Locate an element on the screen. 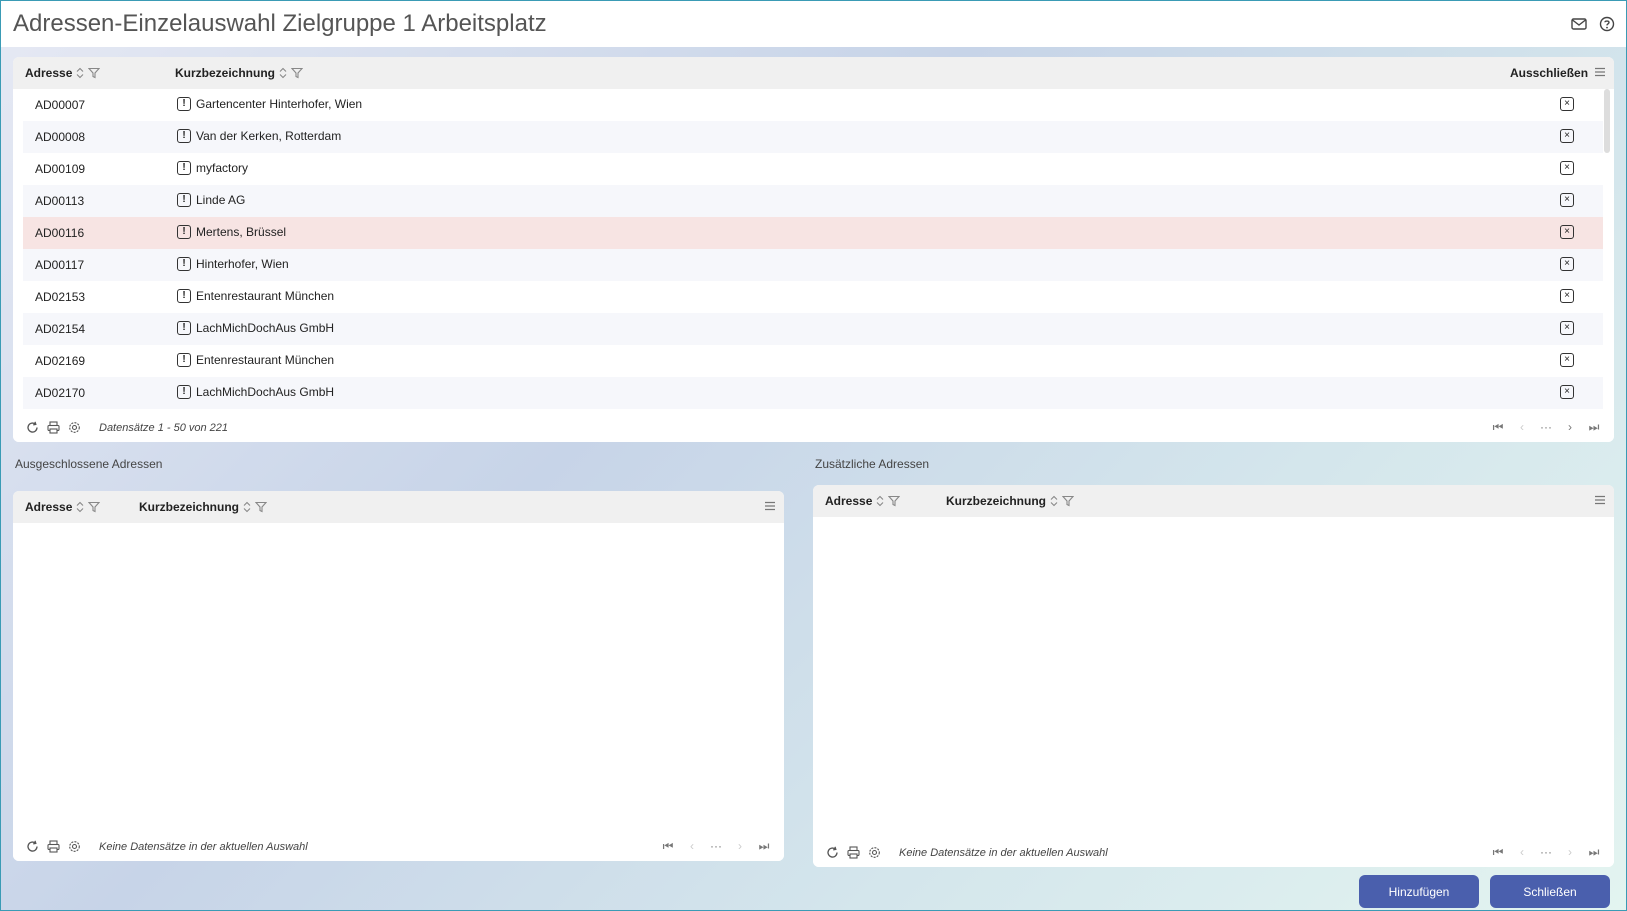 Image resolution: width=1627 pixels, height=911 pixels. table-row: AD00109! myfactory × is located at coordinates (813, 169).